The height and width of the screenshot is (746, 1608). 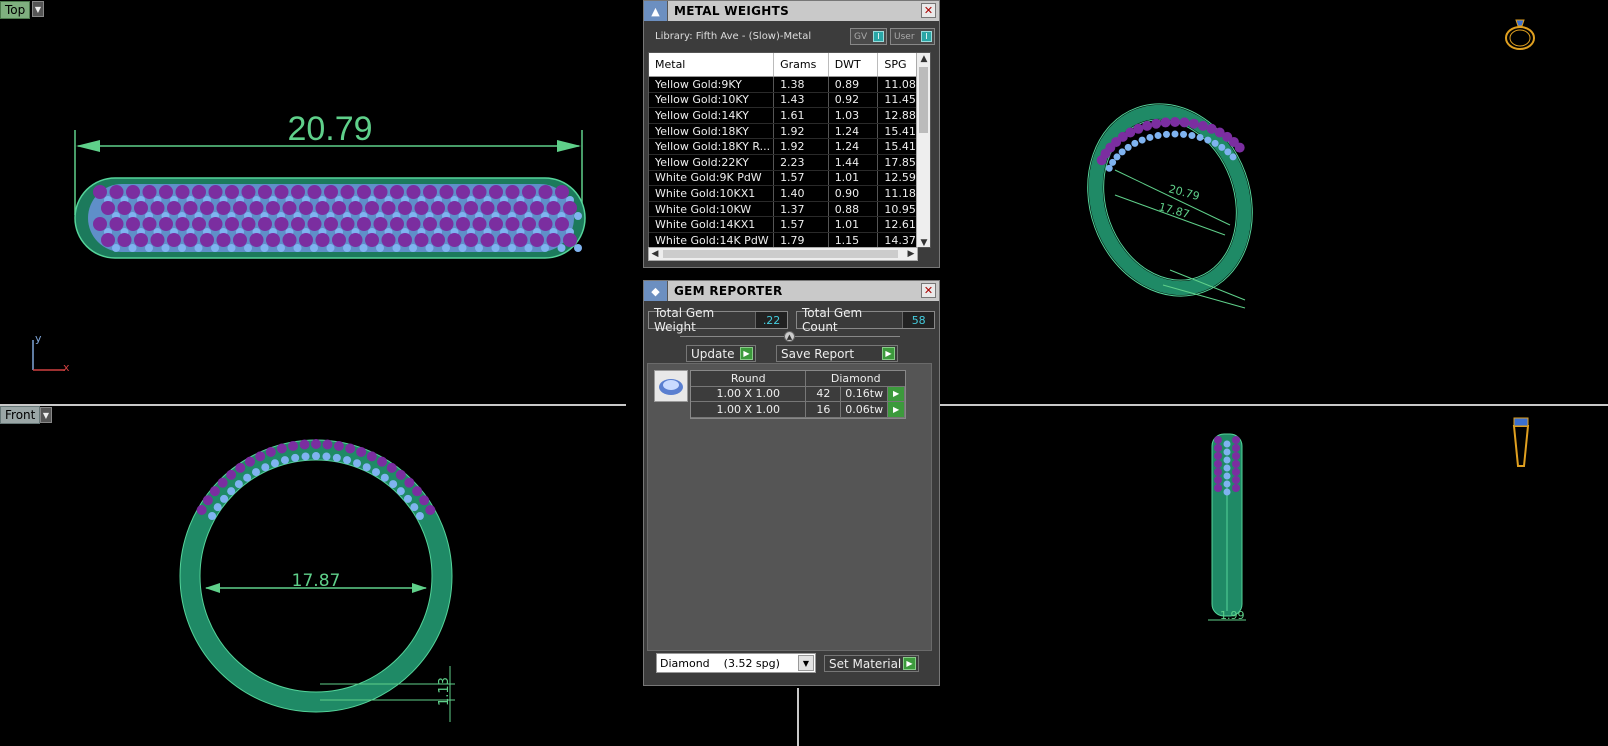 What do you see at coordinates (854, 209) in the screenshot?
I see `table-cell: 0.88` at bounding box center [854, 209].